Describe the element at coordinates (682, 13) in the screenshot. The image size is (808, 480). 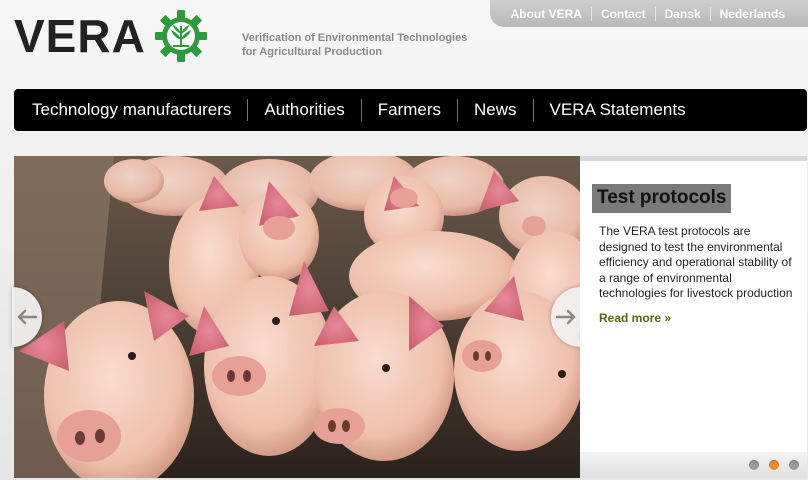
I see `top-nav-dansk: Dansk` at that location.